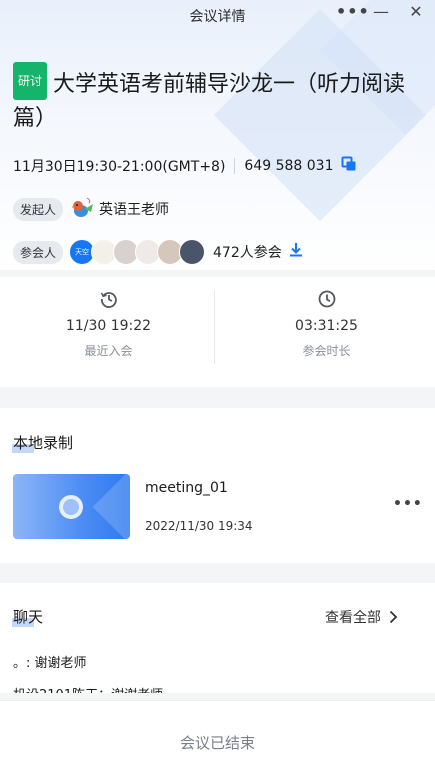 The image size is (435, 767). What do you see at coordinates (186, 488) in the screenshot?
I see `recording-name: meeting_01` at bounding box center [186, 488].